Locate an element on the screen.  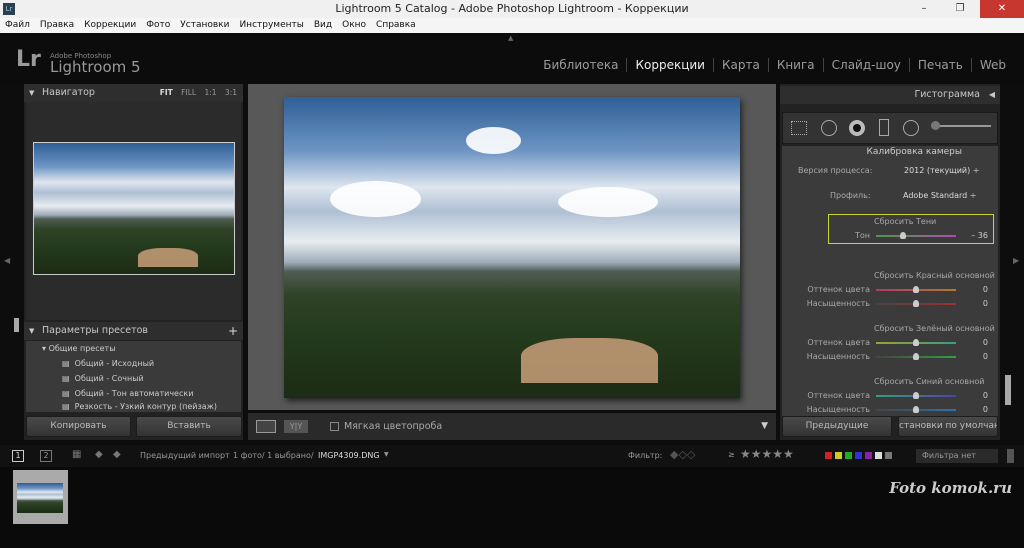
zoom-1-1: 1:1 is located at coordinates (210, 92).